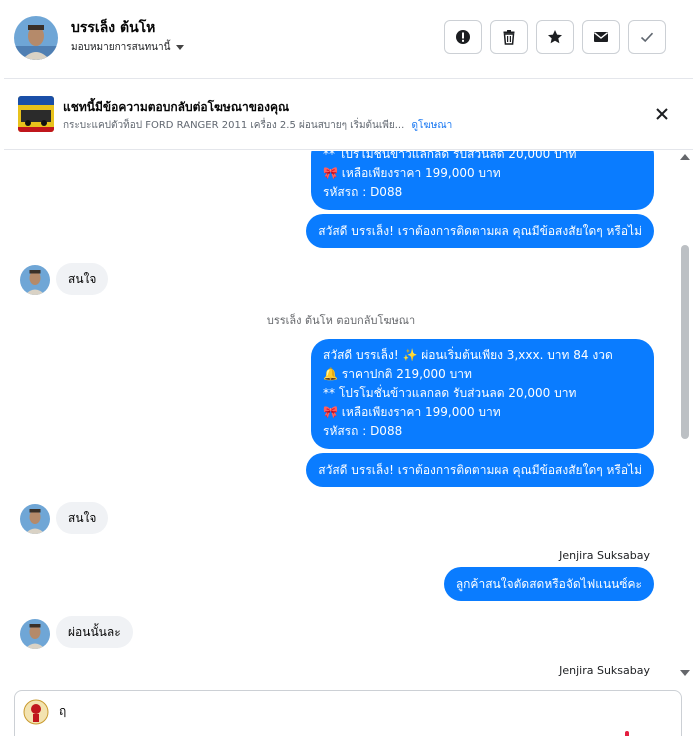  I want to click on scroll-thumb, so click(685, 342).